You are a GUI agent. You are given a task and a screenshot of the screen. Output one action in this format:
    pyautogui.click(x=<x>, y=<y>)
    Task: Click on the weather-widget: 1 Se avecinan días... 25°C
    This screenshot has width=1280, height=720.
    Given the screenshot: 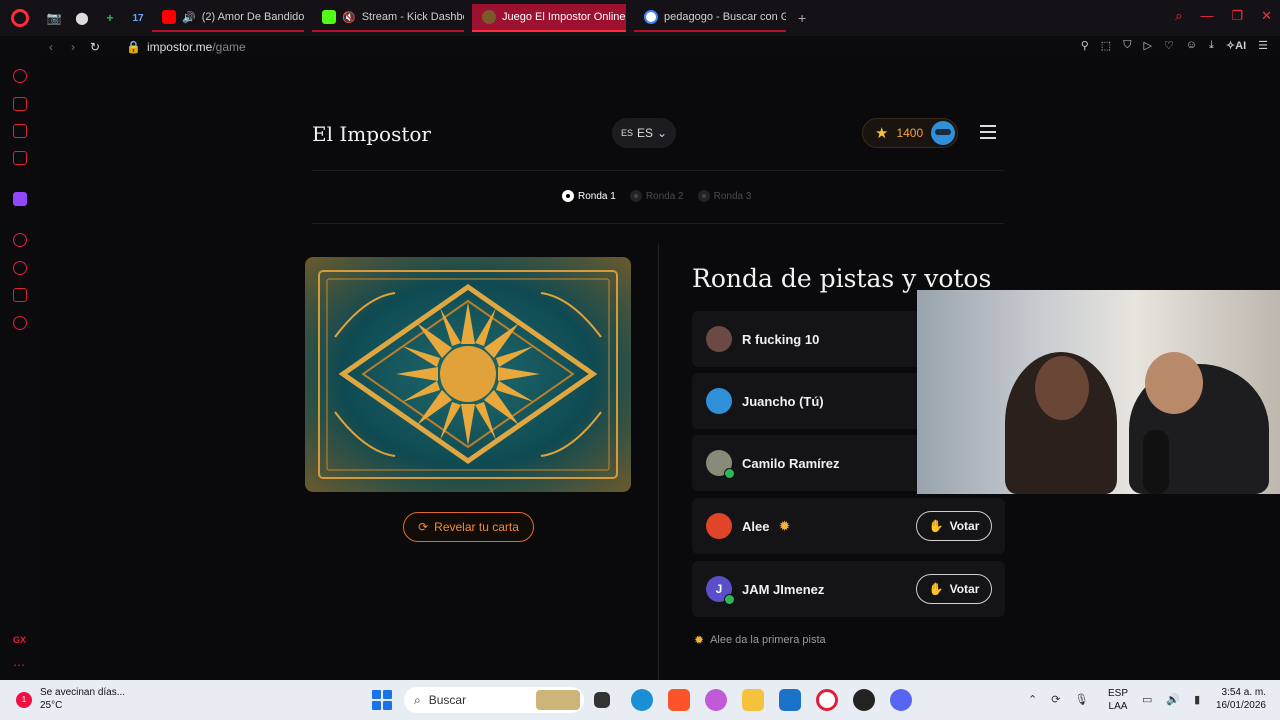 What is the action you would take?
    pyautogui.click(x=70, y=699)
    